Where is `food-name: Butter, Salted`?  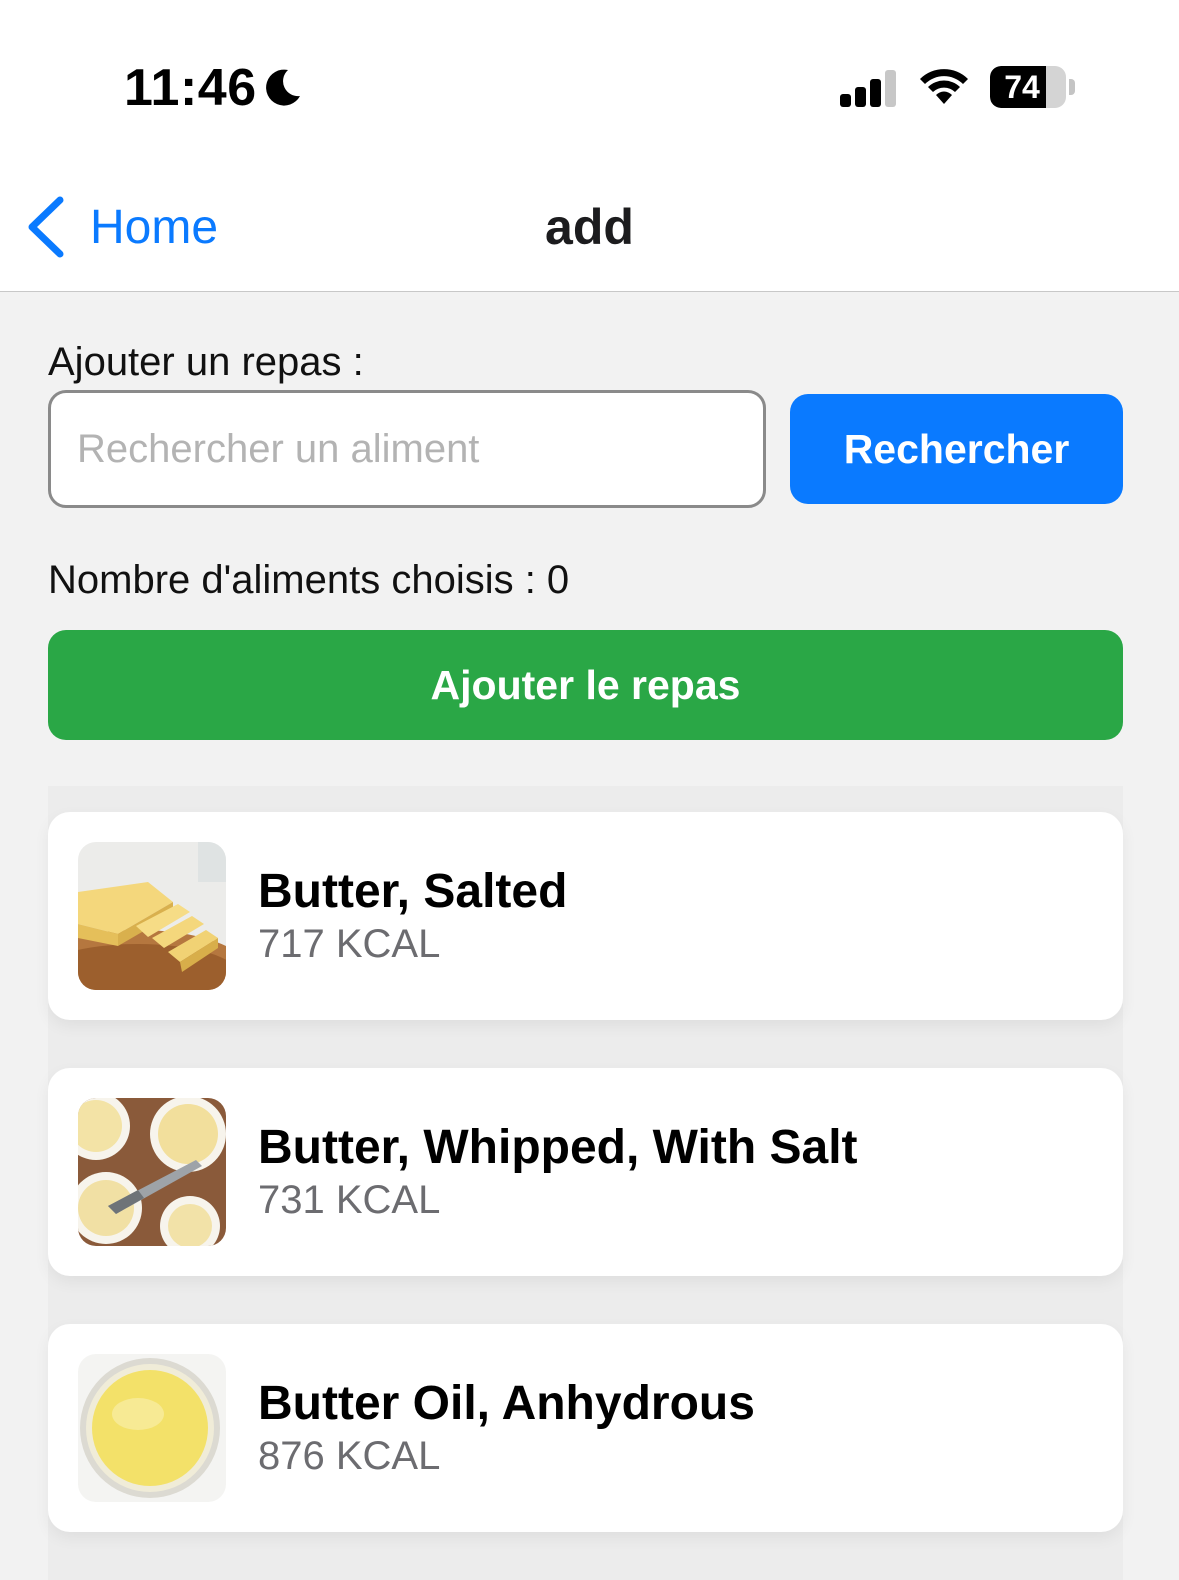 food-name: Butter, Salted is located at coordinates (413, 891).